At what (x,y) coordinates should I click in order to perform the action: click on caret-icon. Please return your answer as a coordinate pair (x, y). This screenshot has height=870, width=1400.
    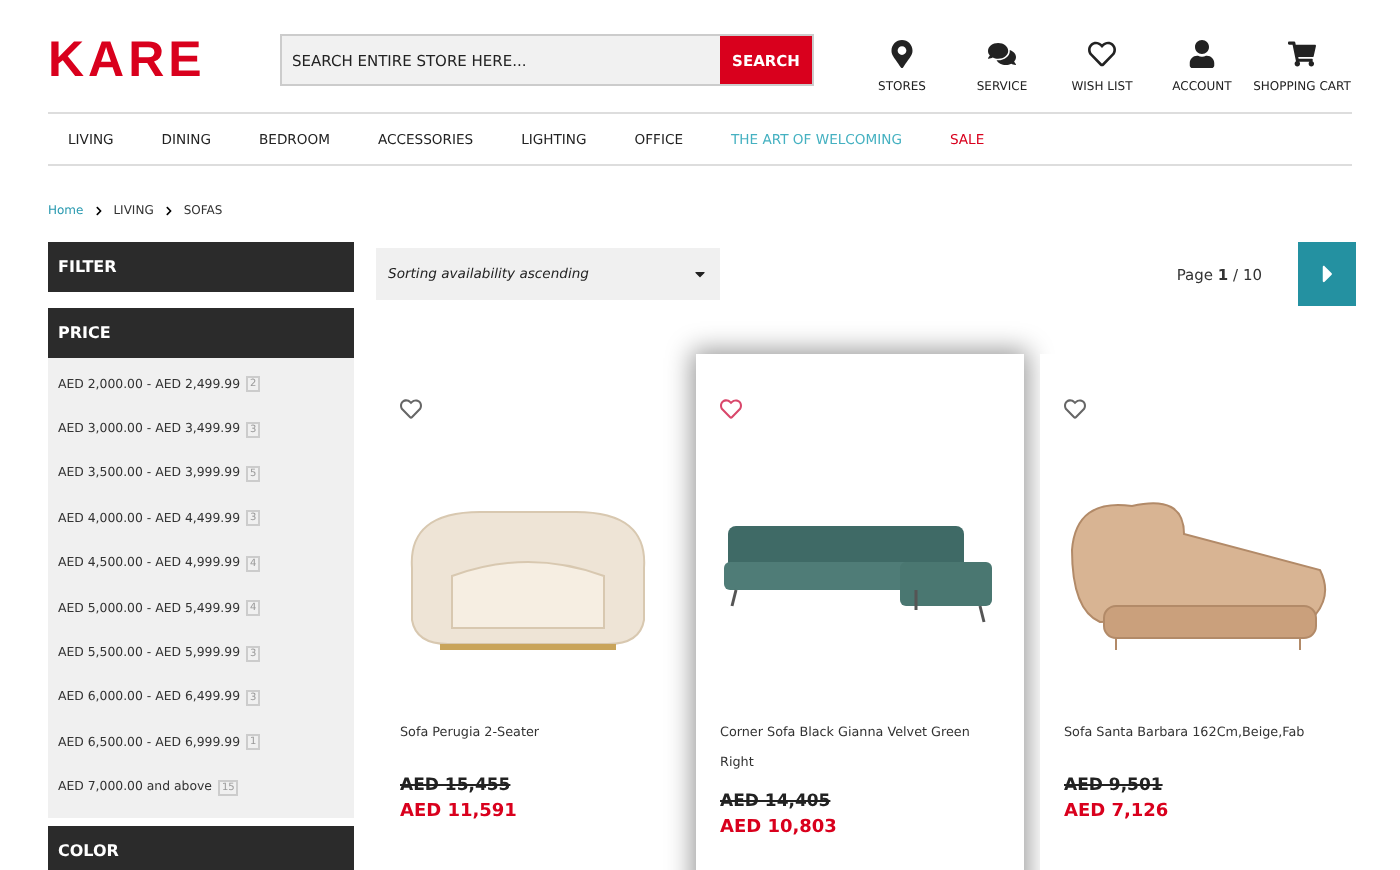
    Looking at the image, I should click on (700, 274).